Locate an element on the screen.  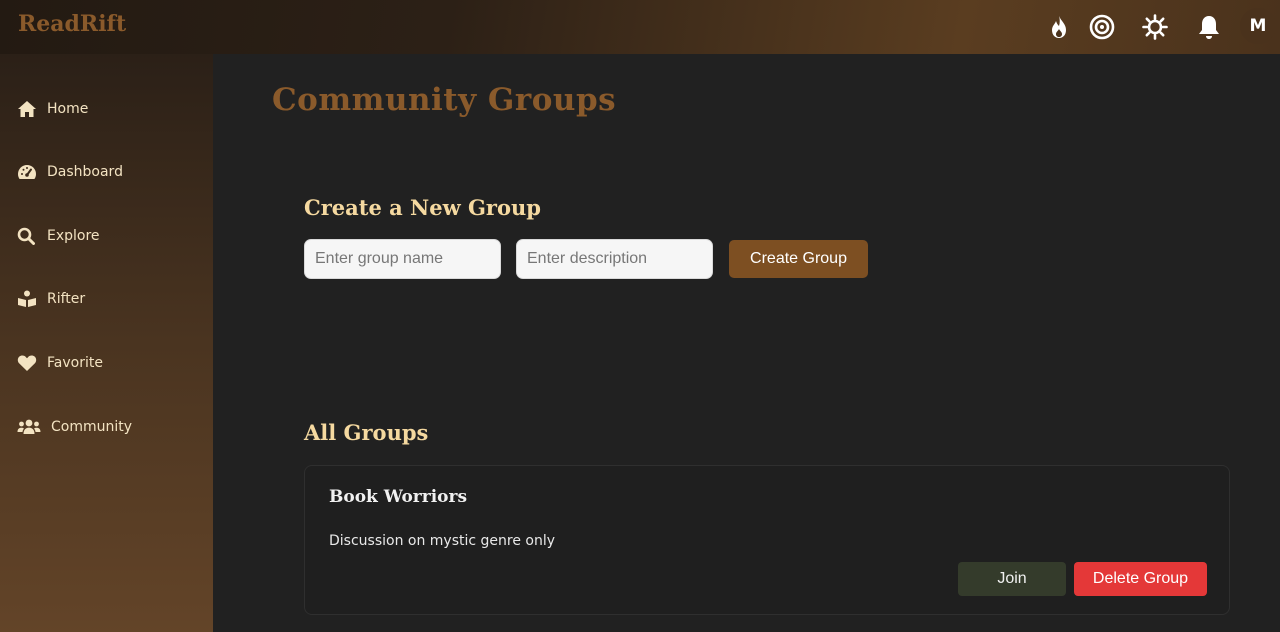
reader-icon is located at coordinates (28, 299).